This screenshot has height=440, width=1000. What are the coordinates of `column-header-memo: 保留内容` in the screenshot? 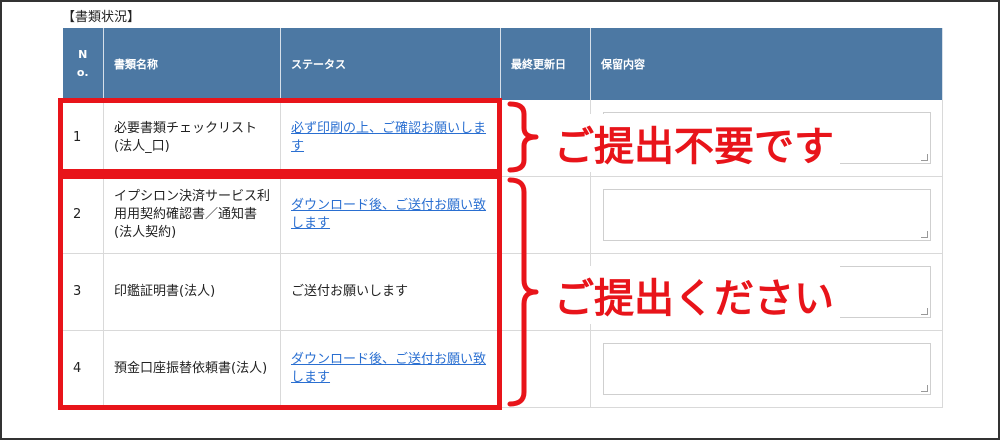 It's located at (766, 64).